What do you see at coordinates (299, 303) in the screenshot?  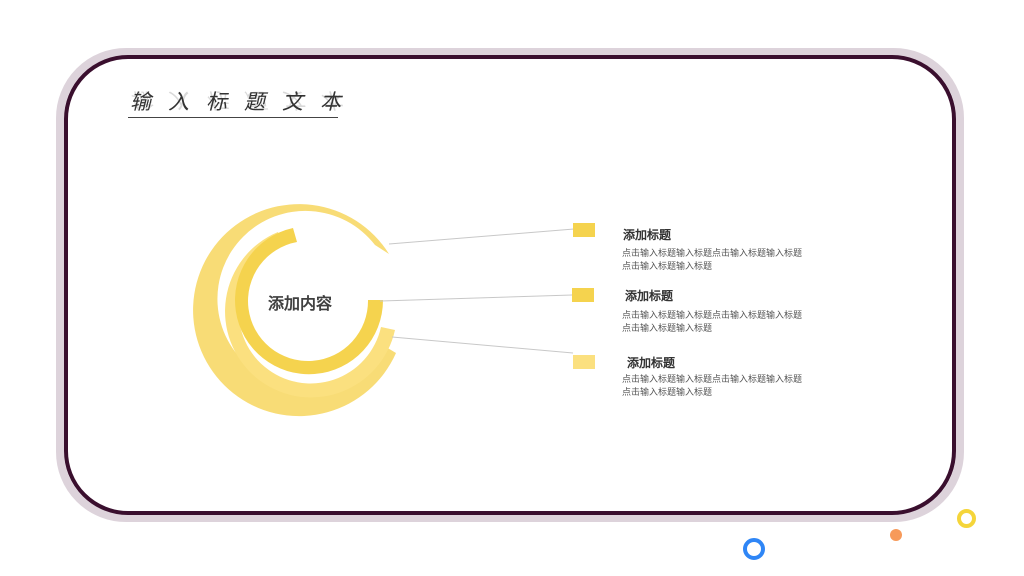 I see `center-label: 添加内容` at bounding box center [299, 303].